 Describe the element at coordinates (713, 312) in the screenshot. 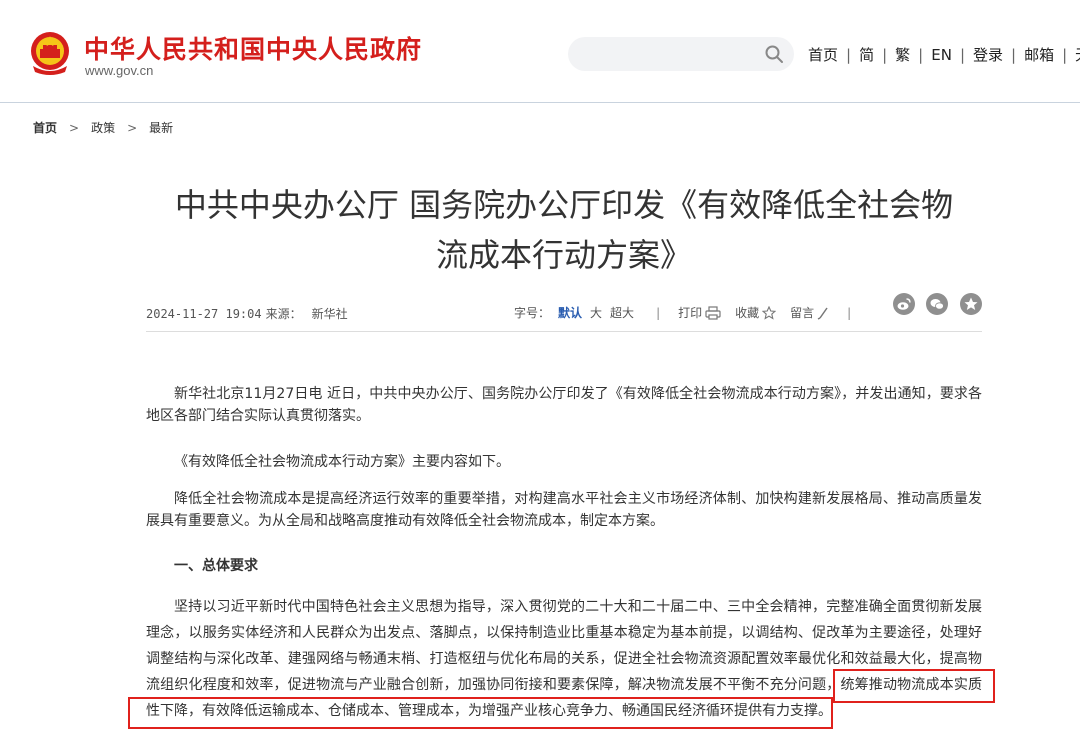

I see `printer-icon` at that location.